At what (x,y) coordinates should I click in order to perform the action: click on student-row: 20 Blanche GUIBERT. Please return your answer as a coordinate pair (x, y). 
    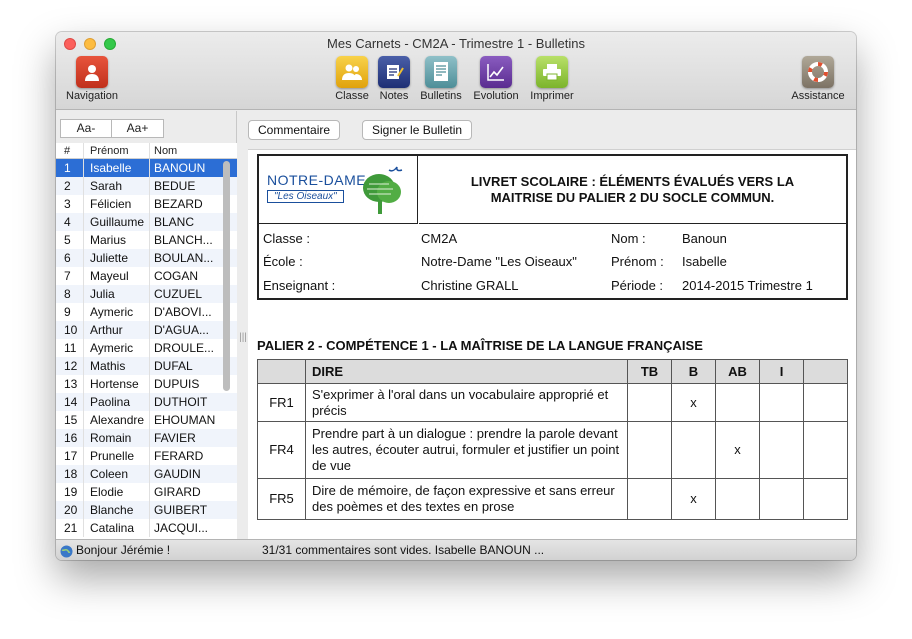
    Looking at the image, I should click on (146, 510).